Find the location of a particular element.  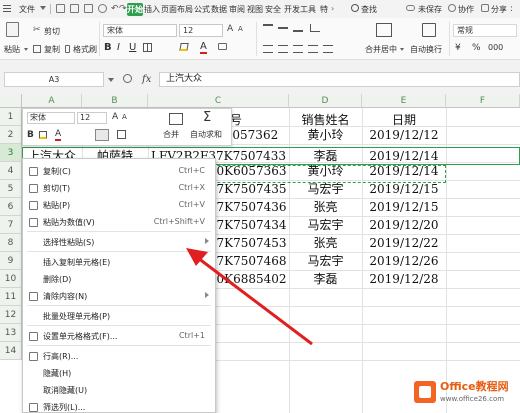

cell-e: 2019/12/15 is located at coordinates (404, 207).